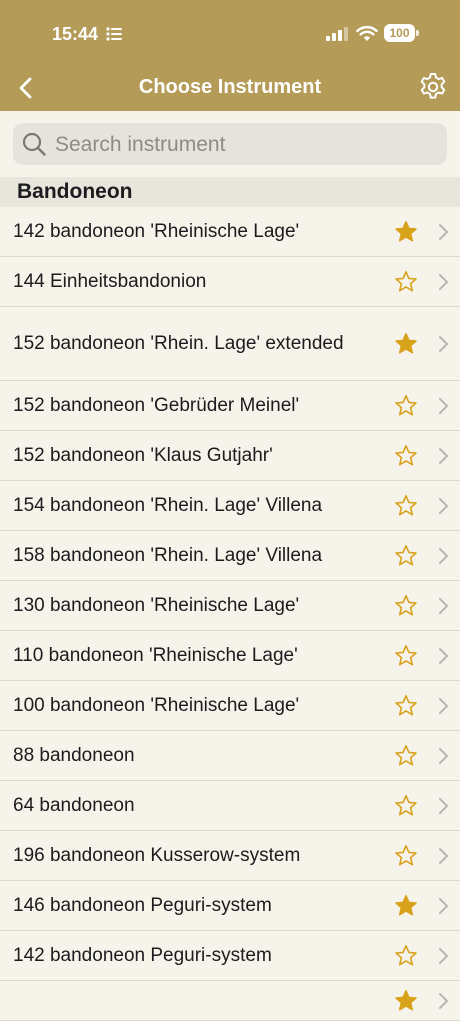  I want to click on list-item: 64 bandoneon, so click(230, 806).